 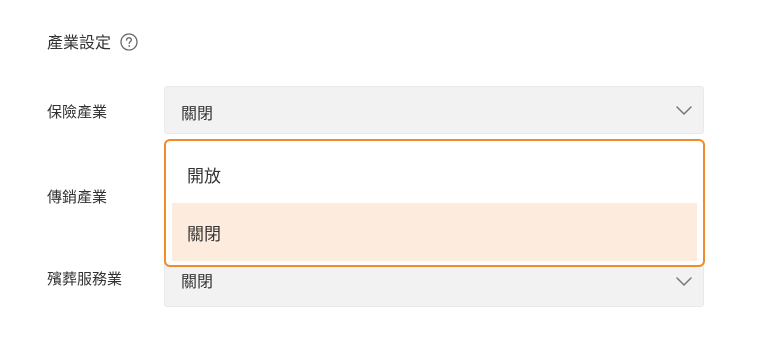 I want to click on dropdown-option-closed: 關閉, so click(x=434, y=232).